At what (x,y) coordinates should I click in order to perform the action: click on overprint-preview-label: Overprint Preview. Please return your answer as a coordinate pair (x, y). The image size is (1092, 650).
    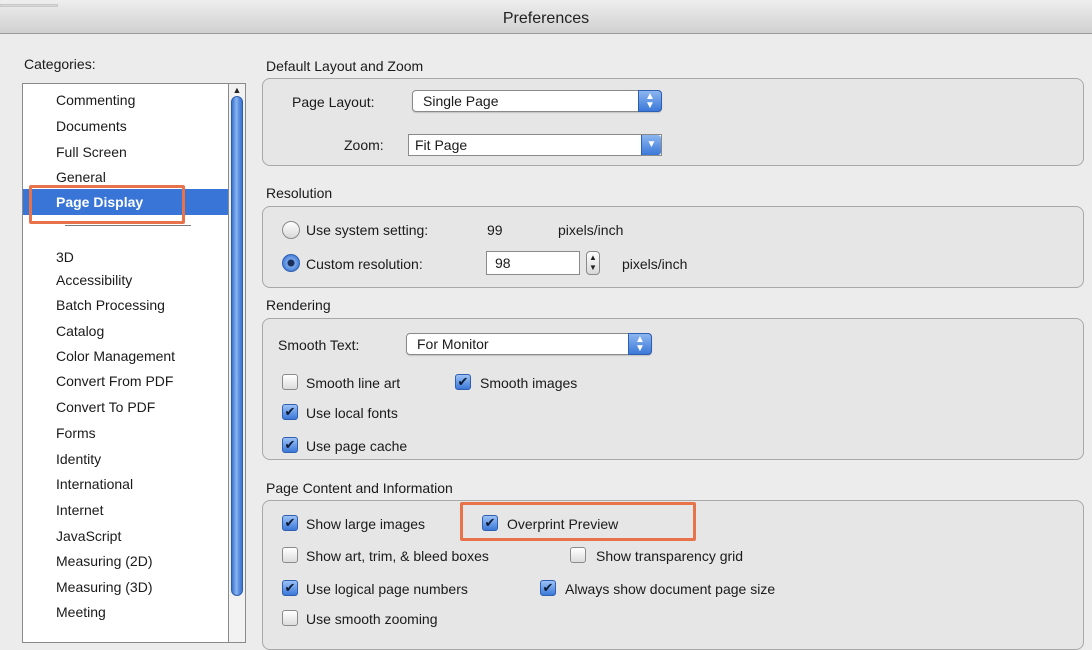
    Looking at the image, I should click on (563, 524).